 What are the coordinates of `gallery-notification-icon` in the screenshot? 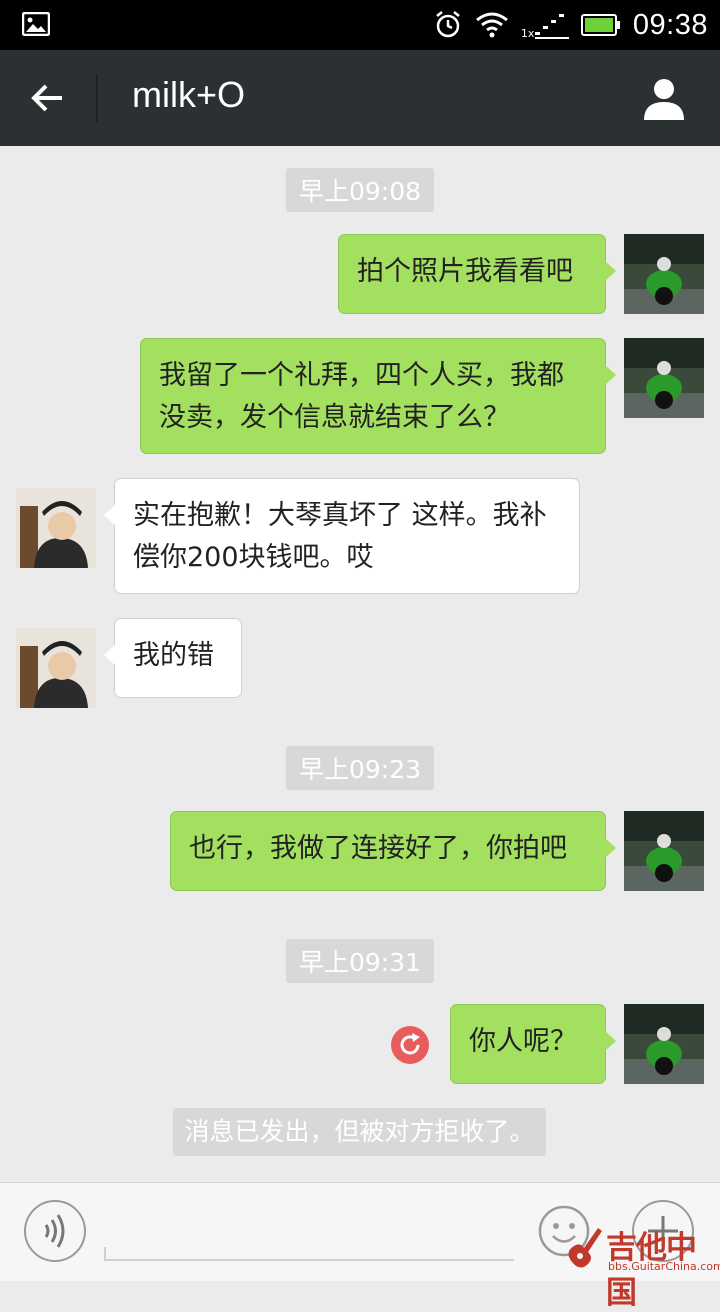 It's located at (36, 24).